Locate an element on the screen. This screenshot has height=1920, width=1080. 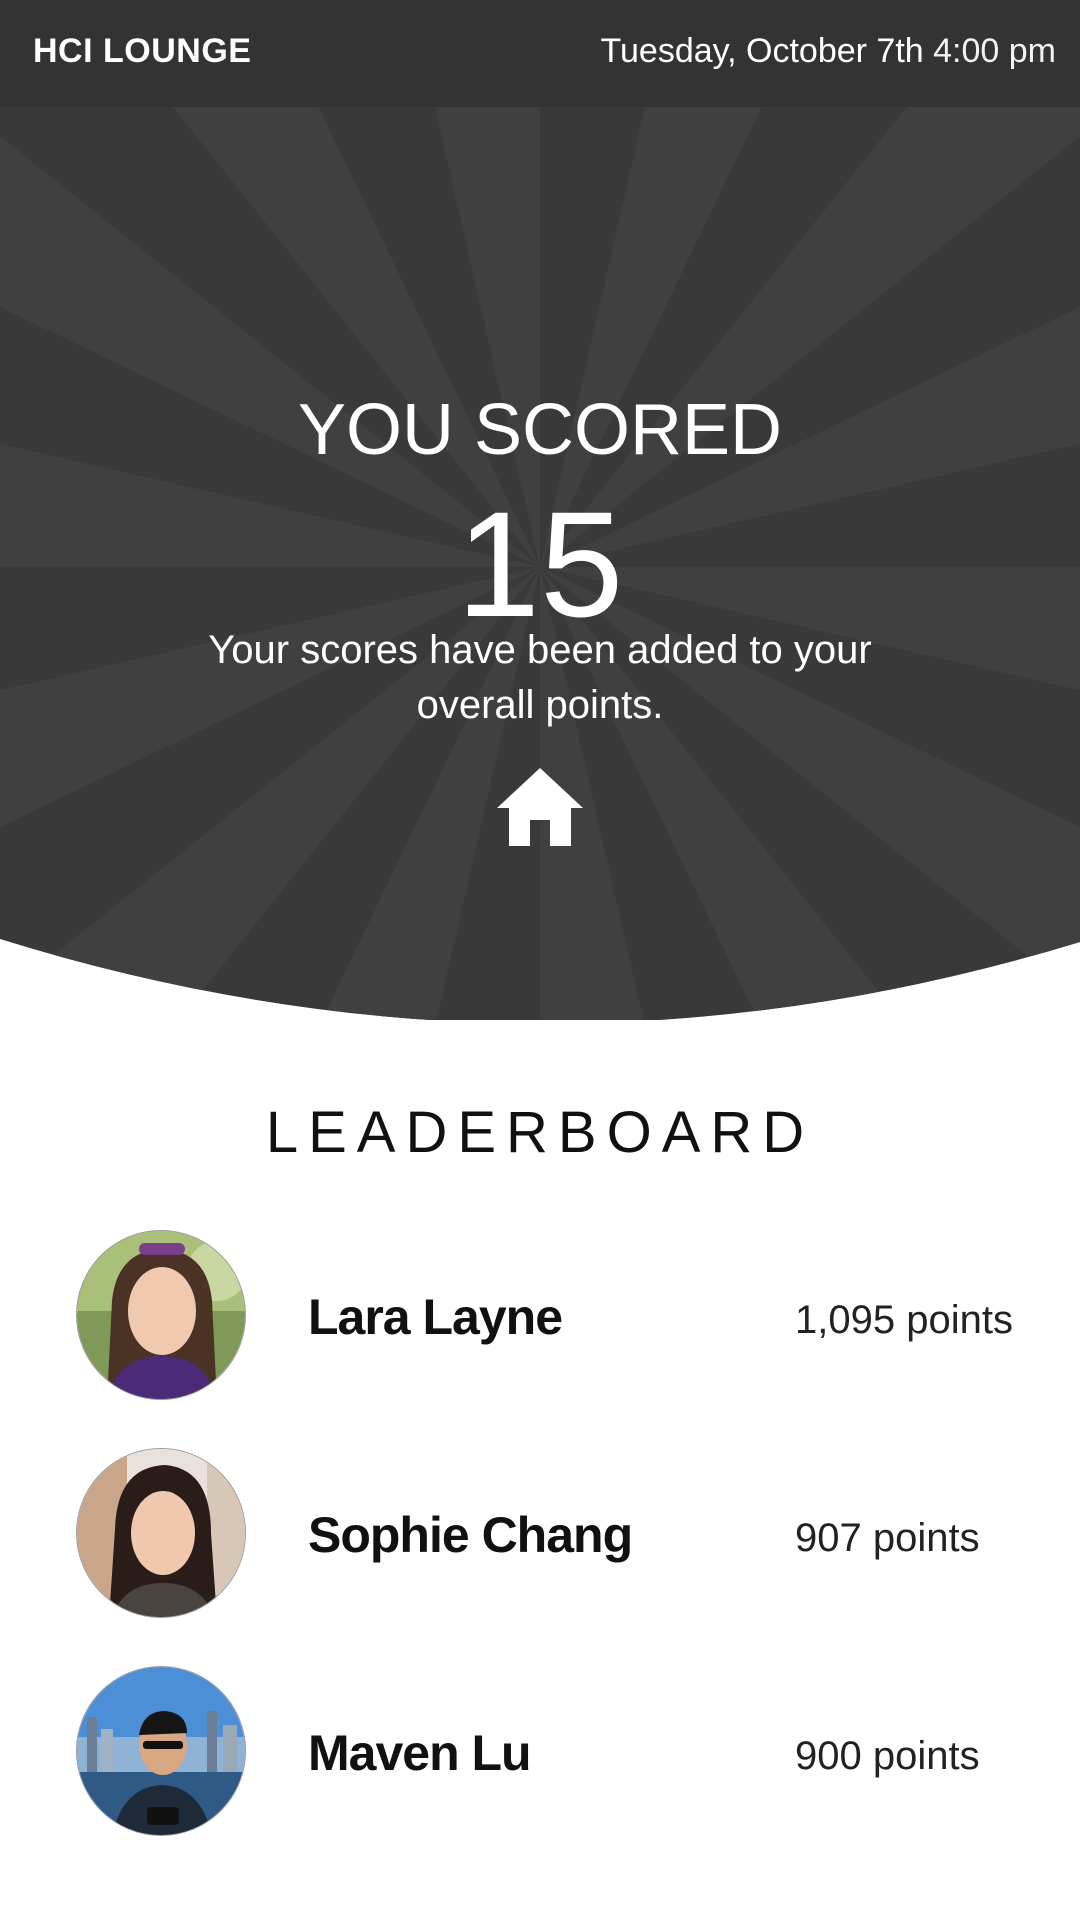
home-button is located at coordinates (540, 806).